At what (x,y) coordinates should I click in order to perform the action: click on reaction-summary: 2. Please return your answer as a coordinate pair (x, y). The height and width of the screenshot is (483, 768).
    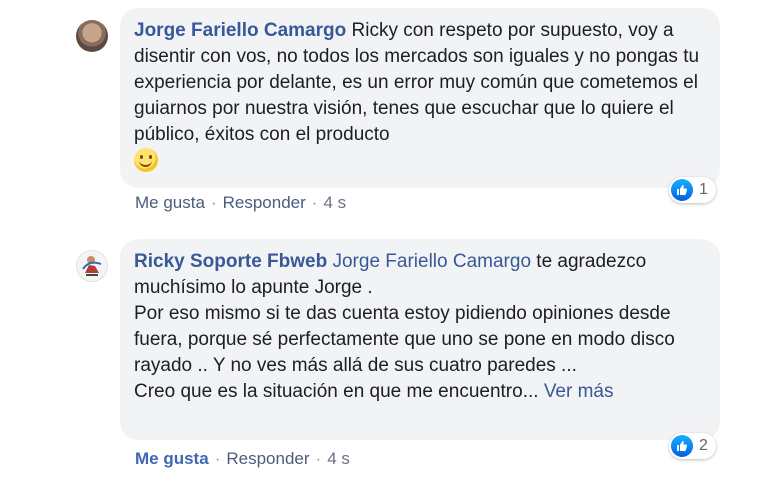
    Looking at the image, I should click on (692, 446).